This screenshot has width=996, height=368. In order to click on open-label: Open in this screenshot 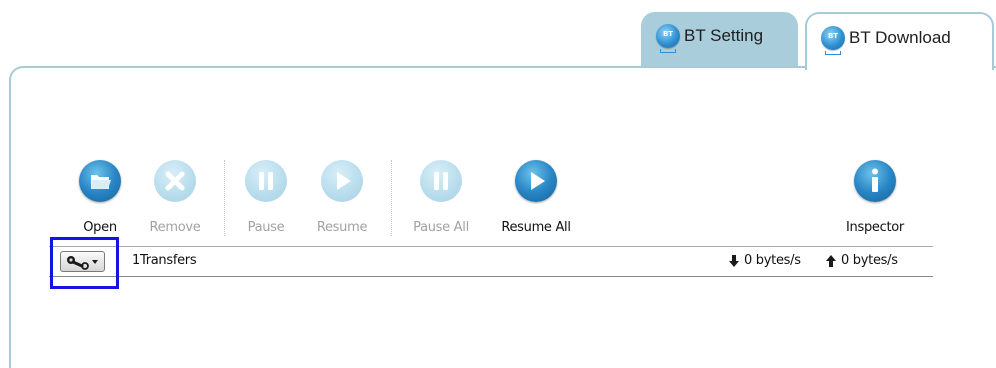, I will do `click(100, 227)`.